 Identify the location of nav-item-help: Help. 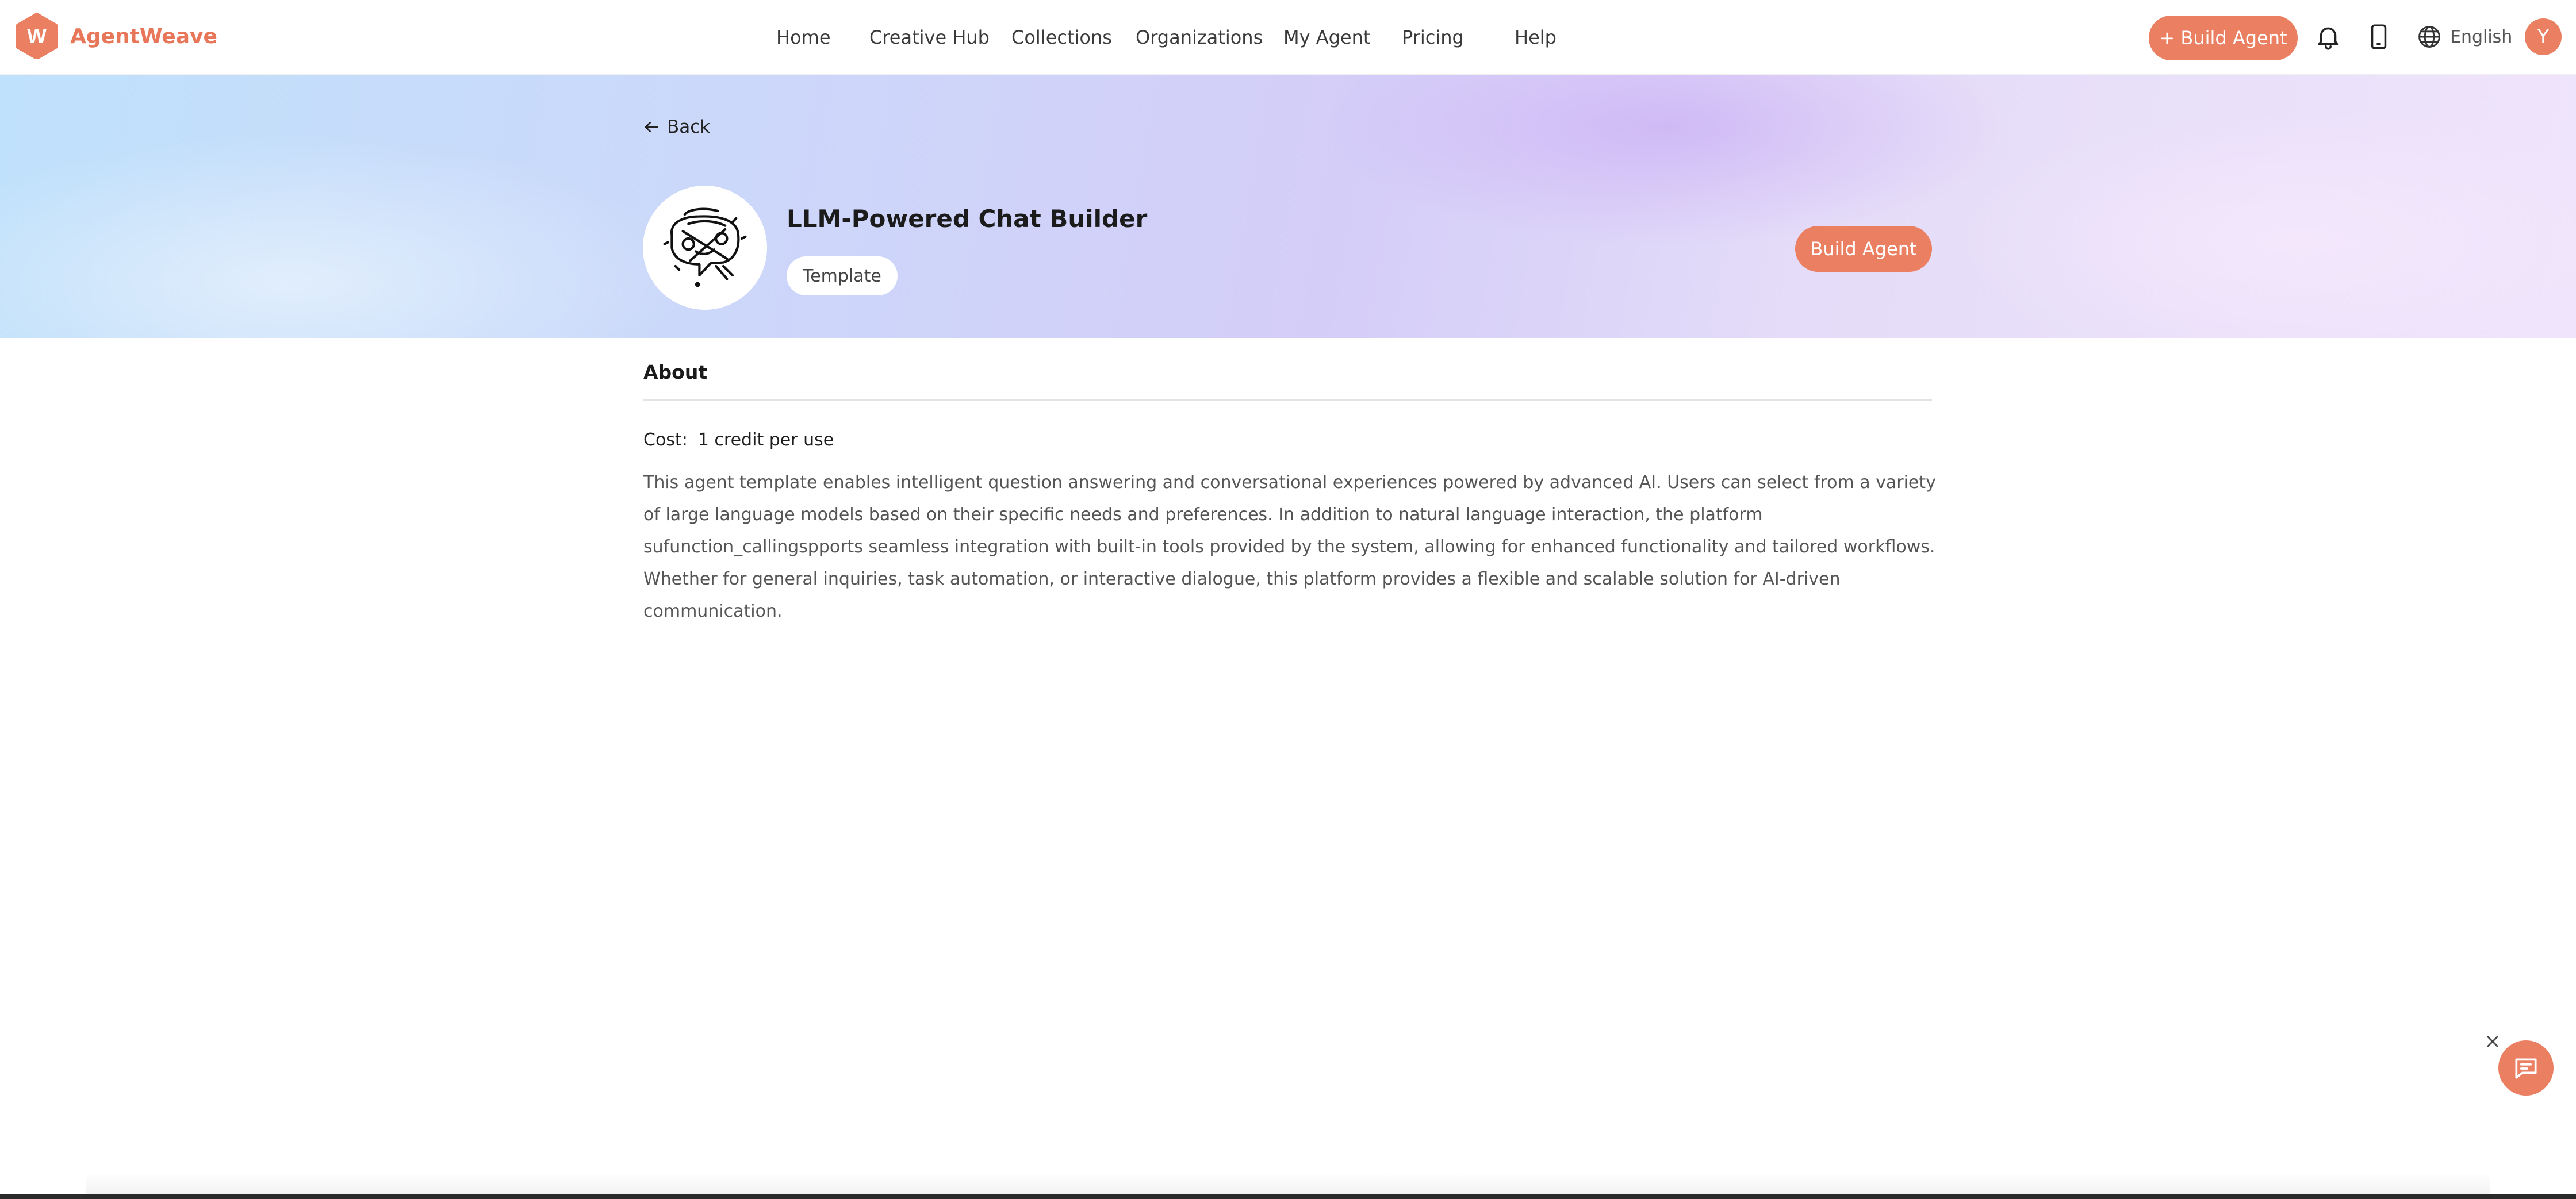
(1536, 37).